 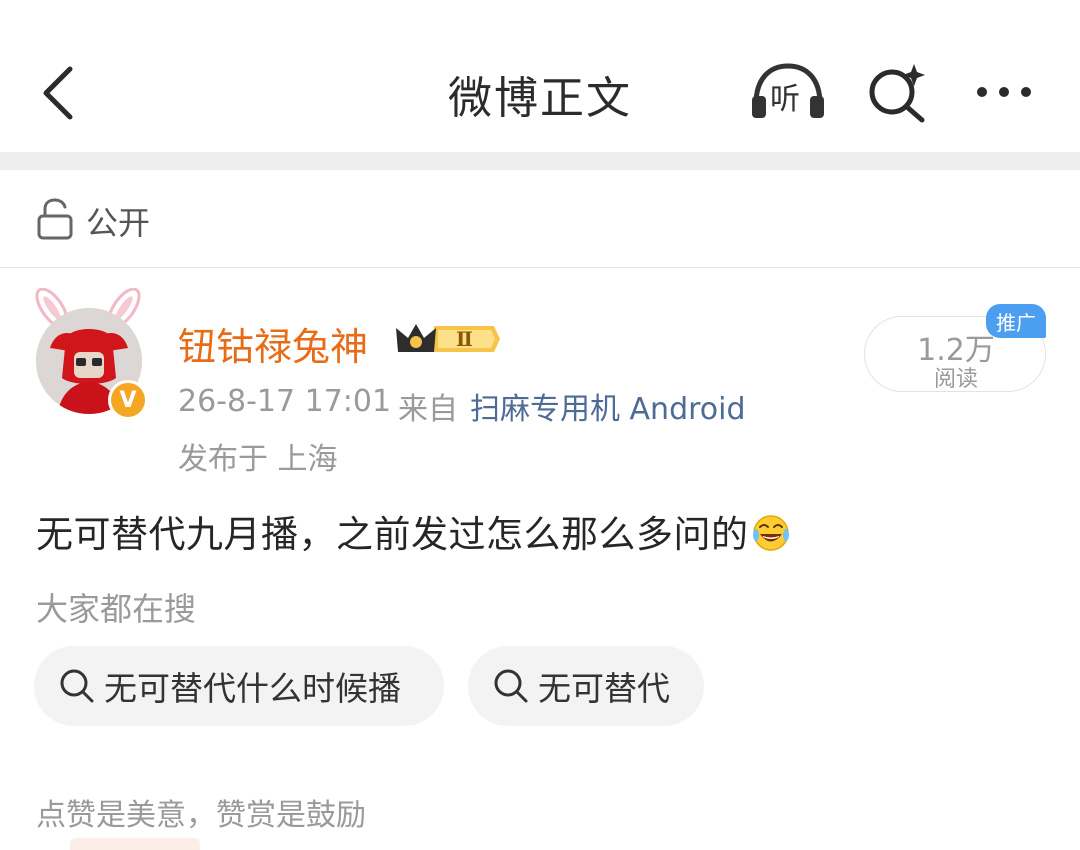 I want to click on back-arrow-icon, so click(x=58, y=93).